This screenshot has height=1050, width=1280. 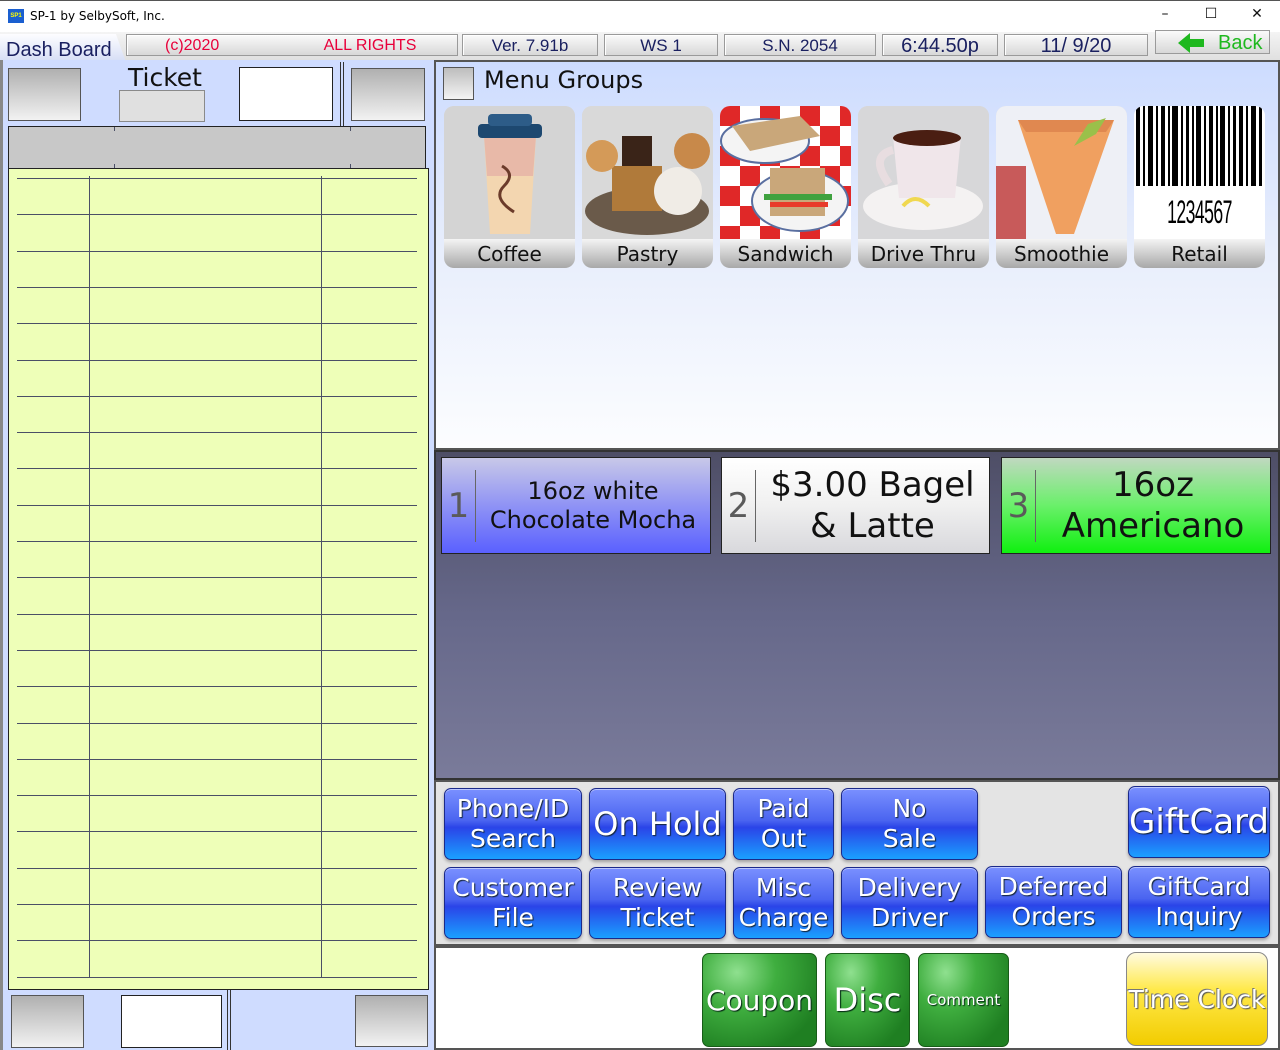 I want to click on ticket-title: Ticket, so click(x=165, y=77).